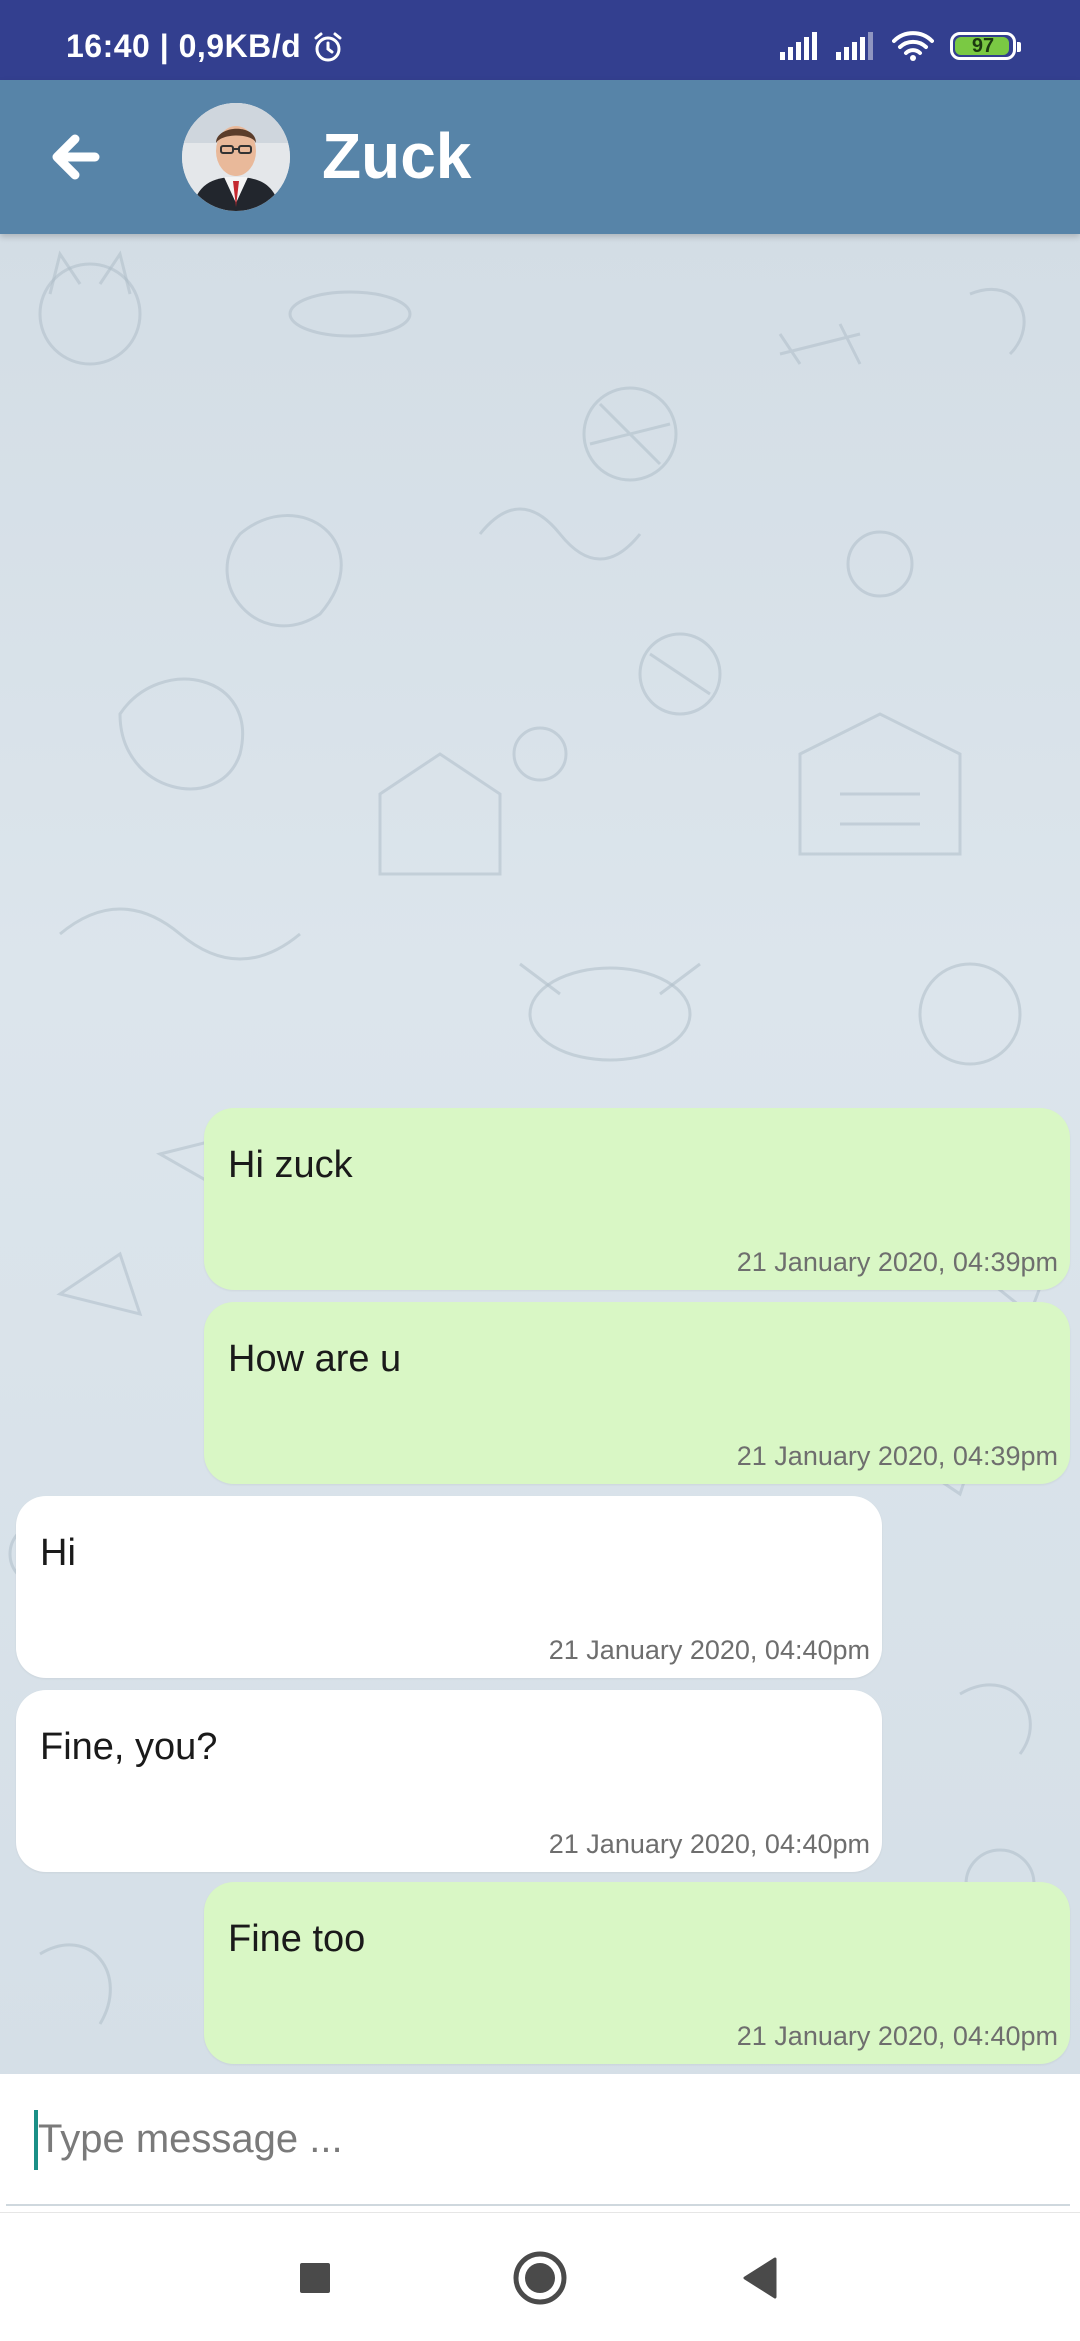  I want to click on home-circle-icon, so click(540, 2278).